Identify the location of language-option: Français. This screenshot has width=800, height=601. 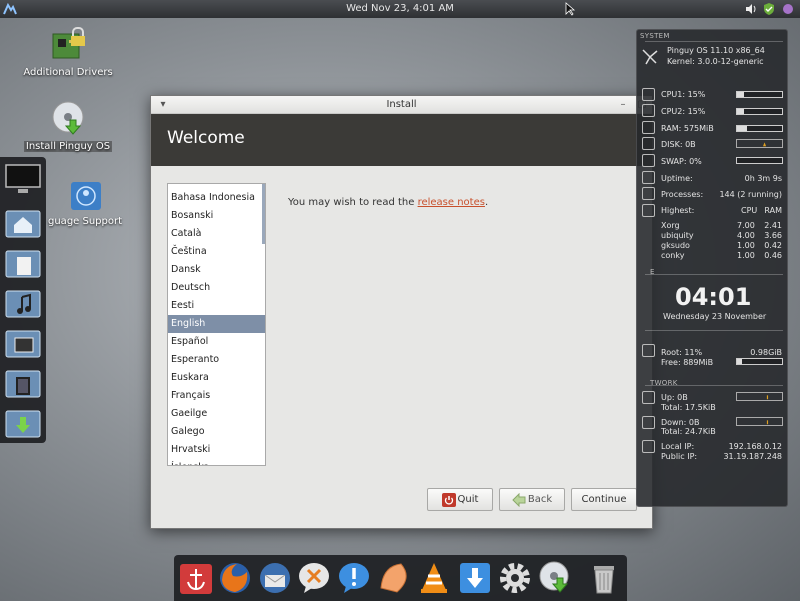
(216, 396).